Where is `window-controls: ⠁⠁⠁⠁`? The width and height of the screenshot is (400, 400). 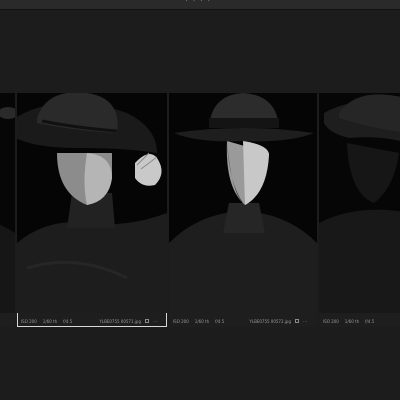 window-controls: ⠁⠁⠁⠁ is located at coordinates (200, 4).